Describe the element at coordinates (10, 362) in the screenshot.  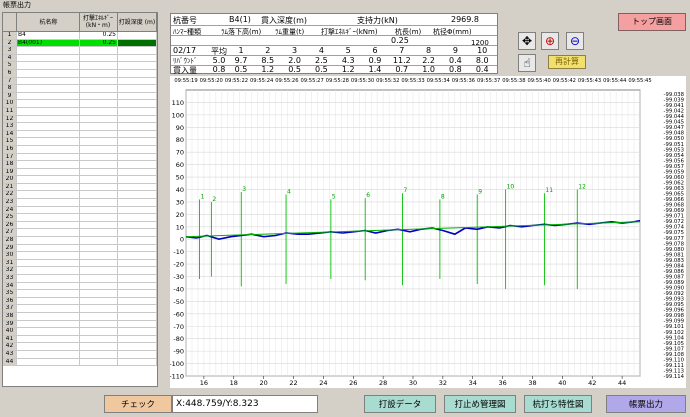
I see `row-number: 44` at that location.